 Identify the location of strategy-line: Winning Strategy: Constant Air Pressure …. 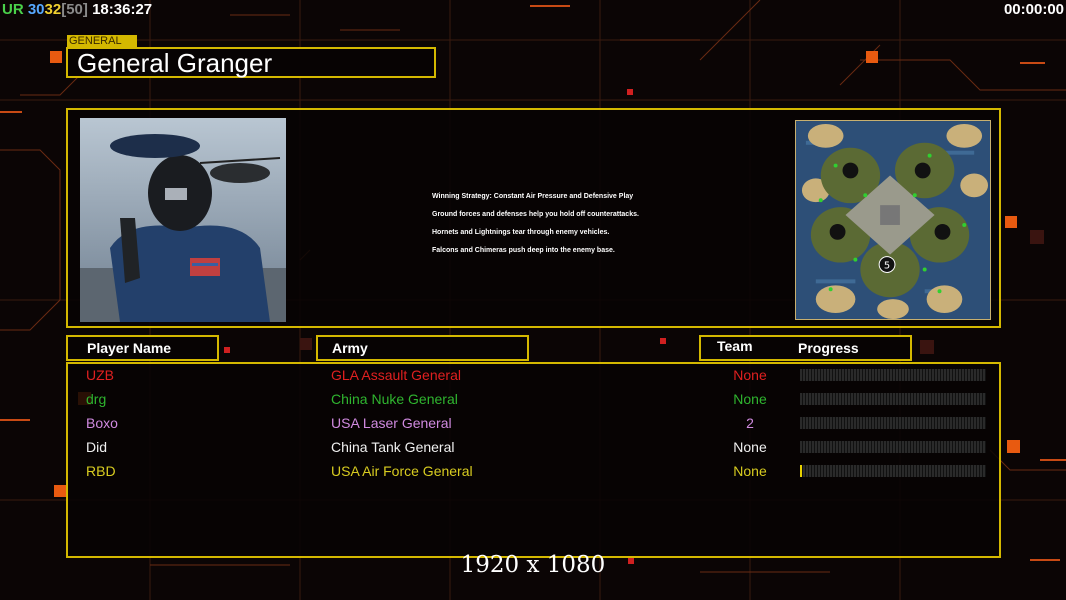
(533, 196).